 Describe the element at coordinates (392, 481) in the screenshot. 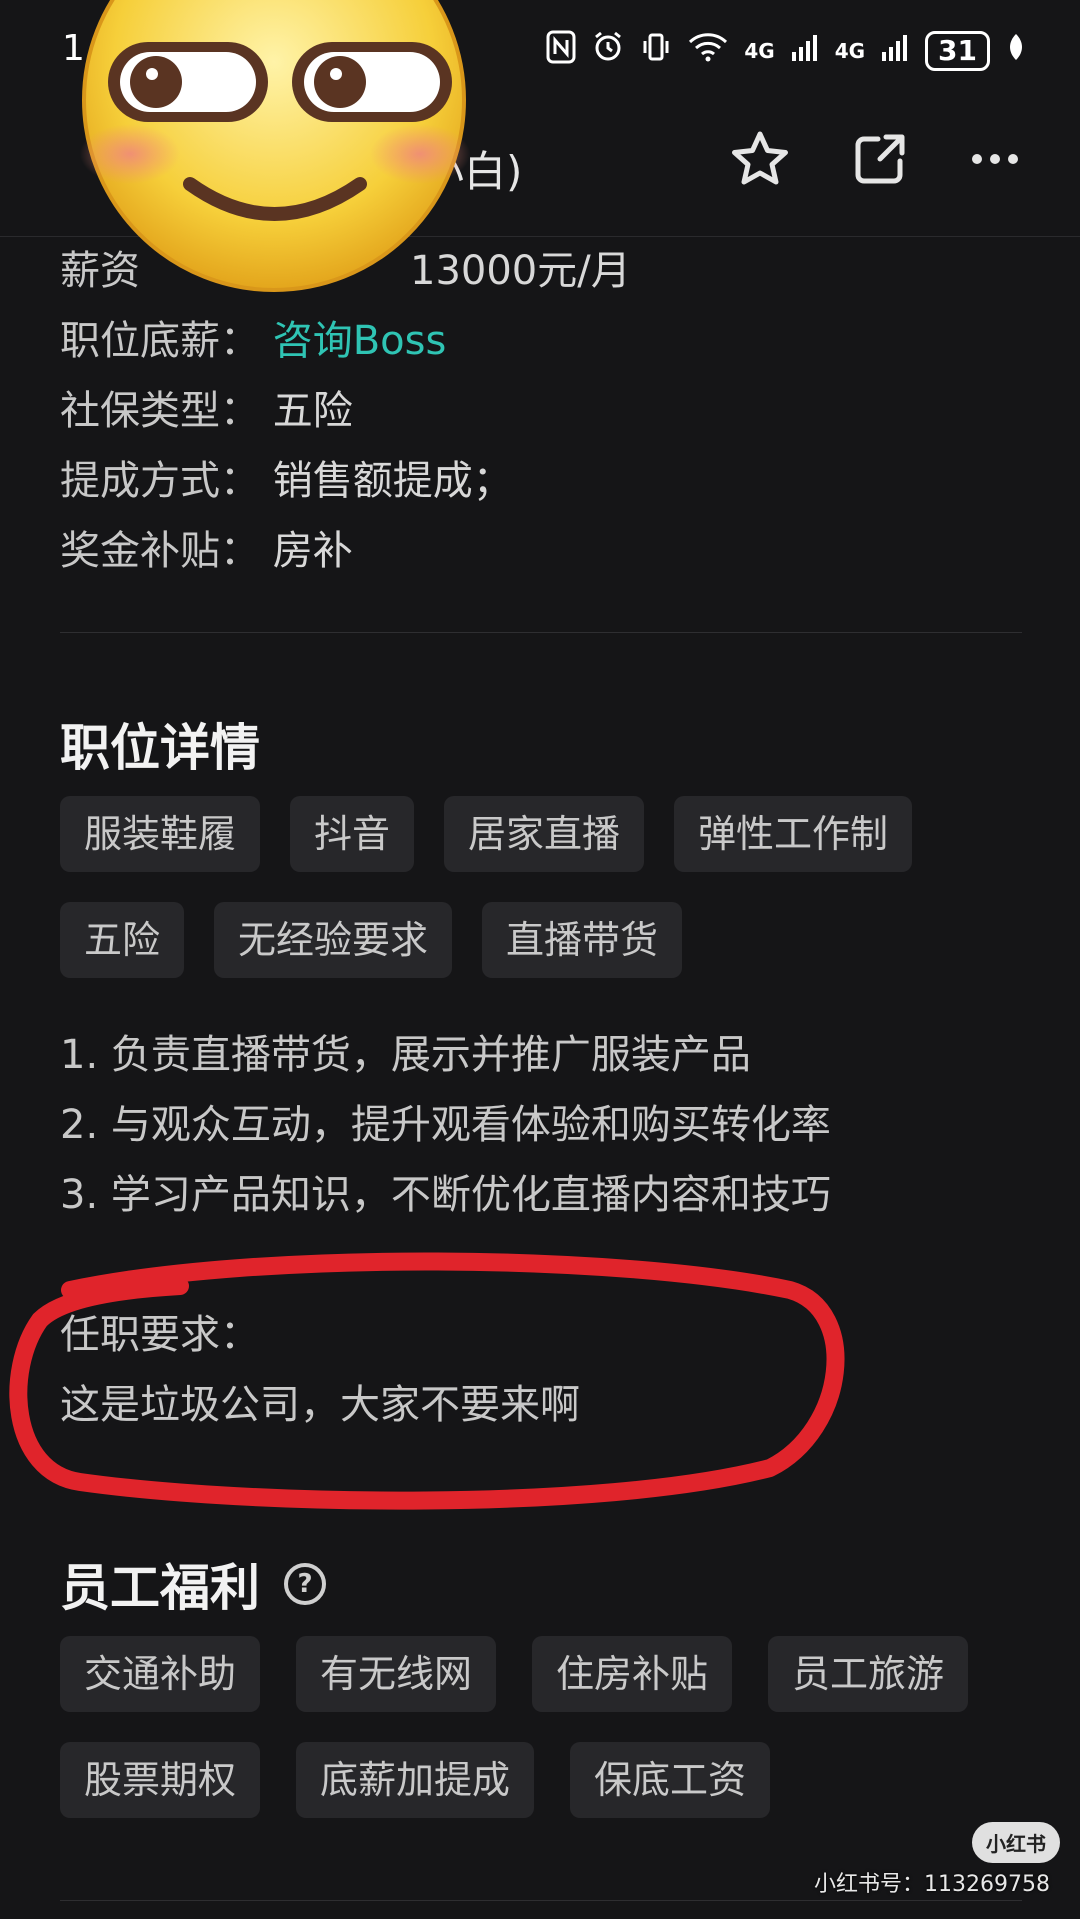

I see `info-value: 销售额提成；` at that location.